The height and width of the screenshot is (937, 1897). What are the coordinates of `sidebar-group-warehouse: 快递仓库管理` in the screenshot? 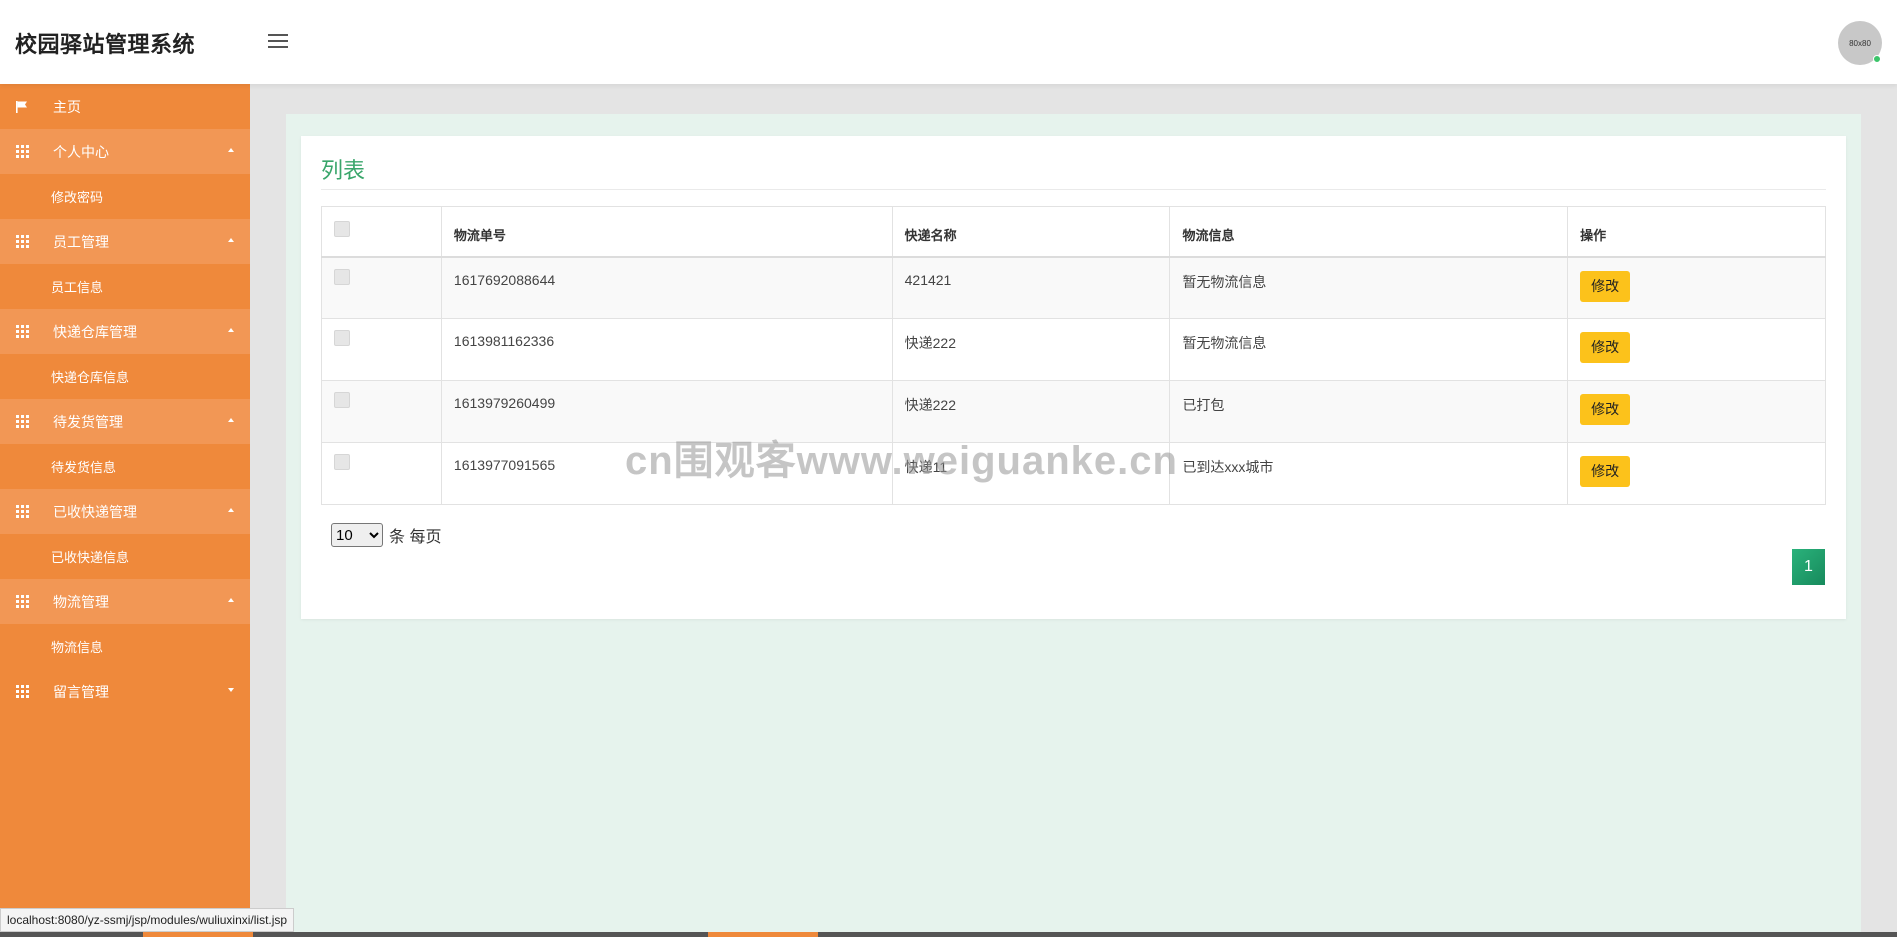 It's located at (125, 331).